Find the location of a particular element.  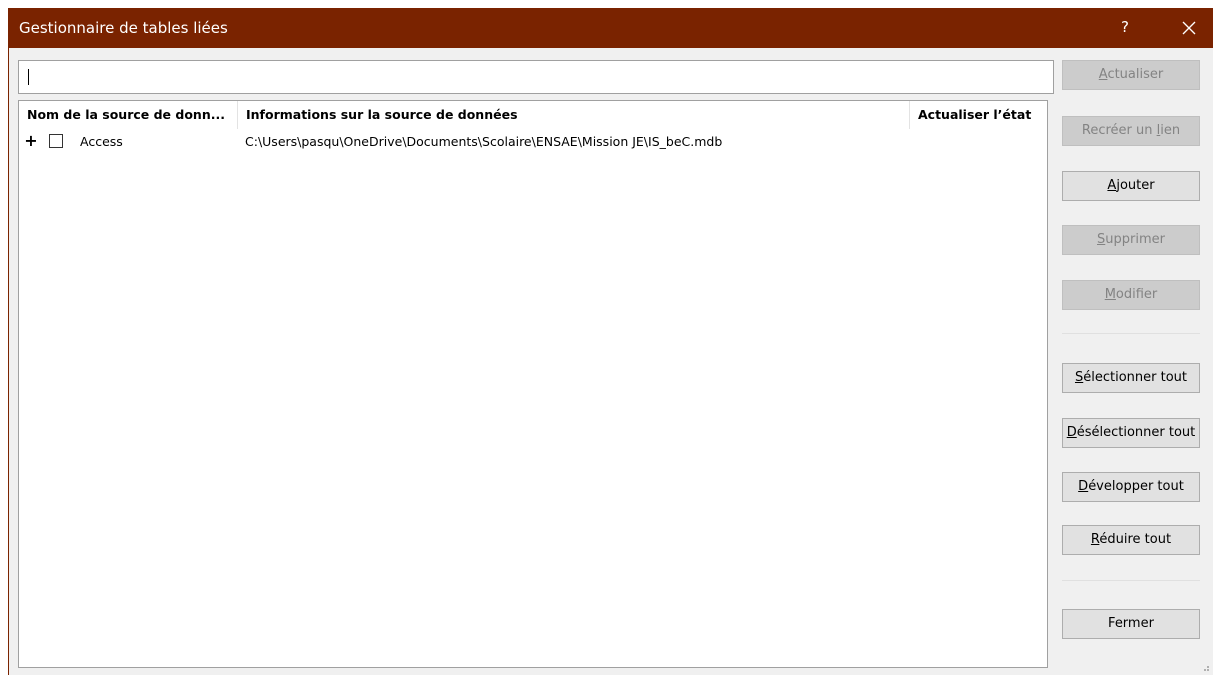

access-key: M is located at coordinates (1110, 294).